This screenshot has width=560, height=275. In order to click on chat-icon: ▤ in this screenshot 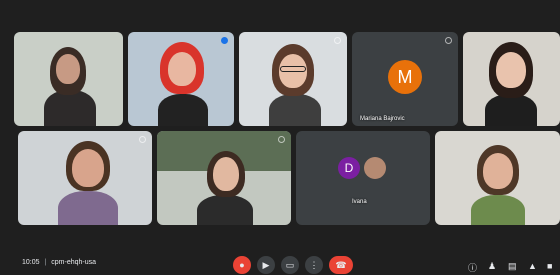, I will do `click(512, 266)`.